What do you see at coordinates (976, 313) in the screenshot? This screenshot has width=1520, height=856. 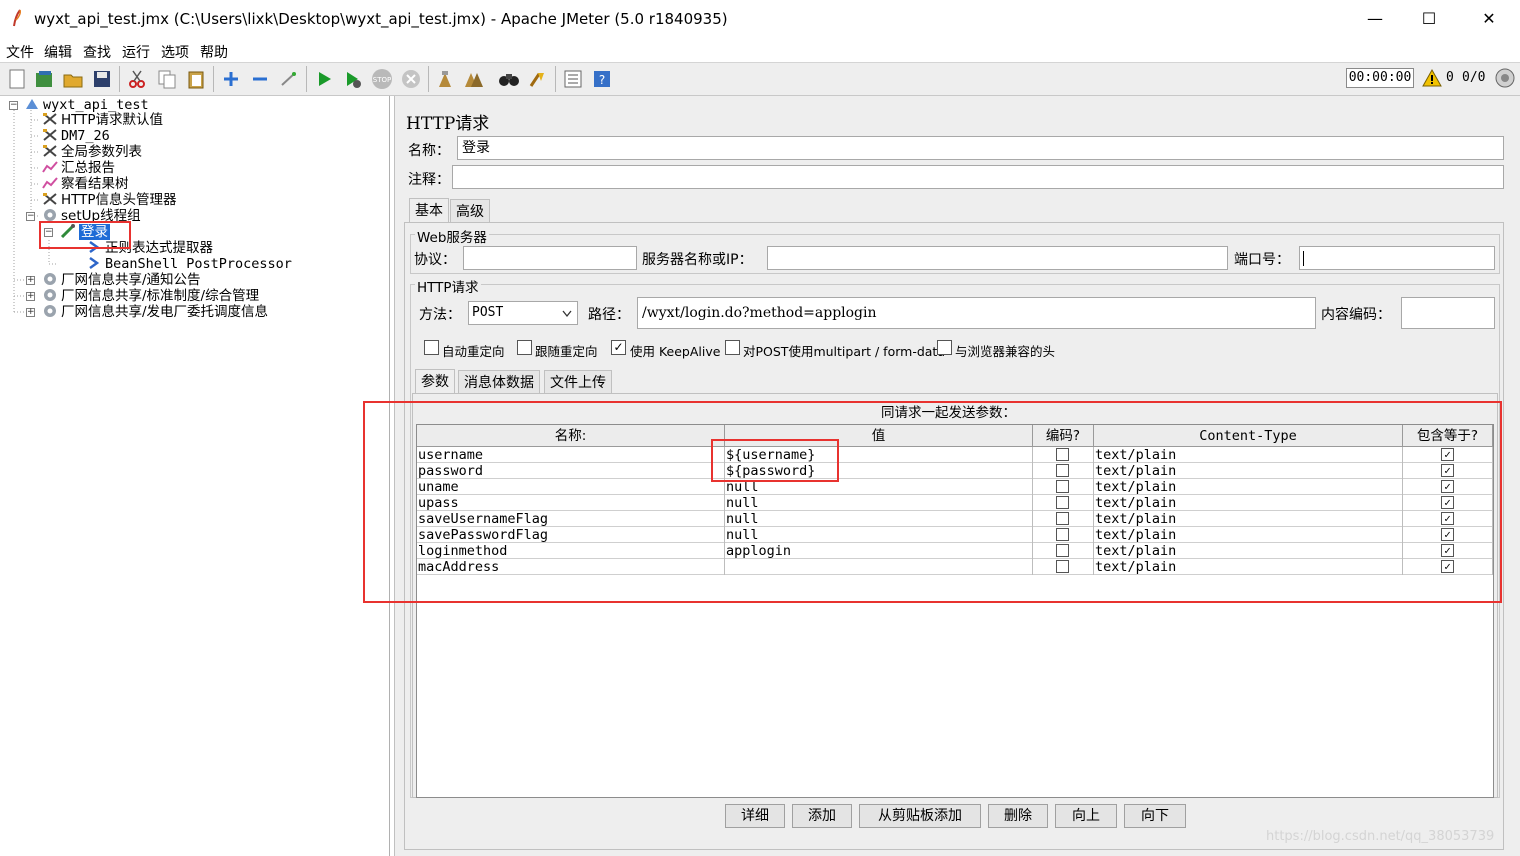 I see `path-input: /wyxt/login.do?method=applogin` at bounding box center [976, 313].